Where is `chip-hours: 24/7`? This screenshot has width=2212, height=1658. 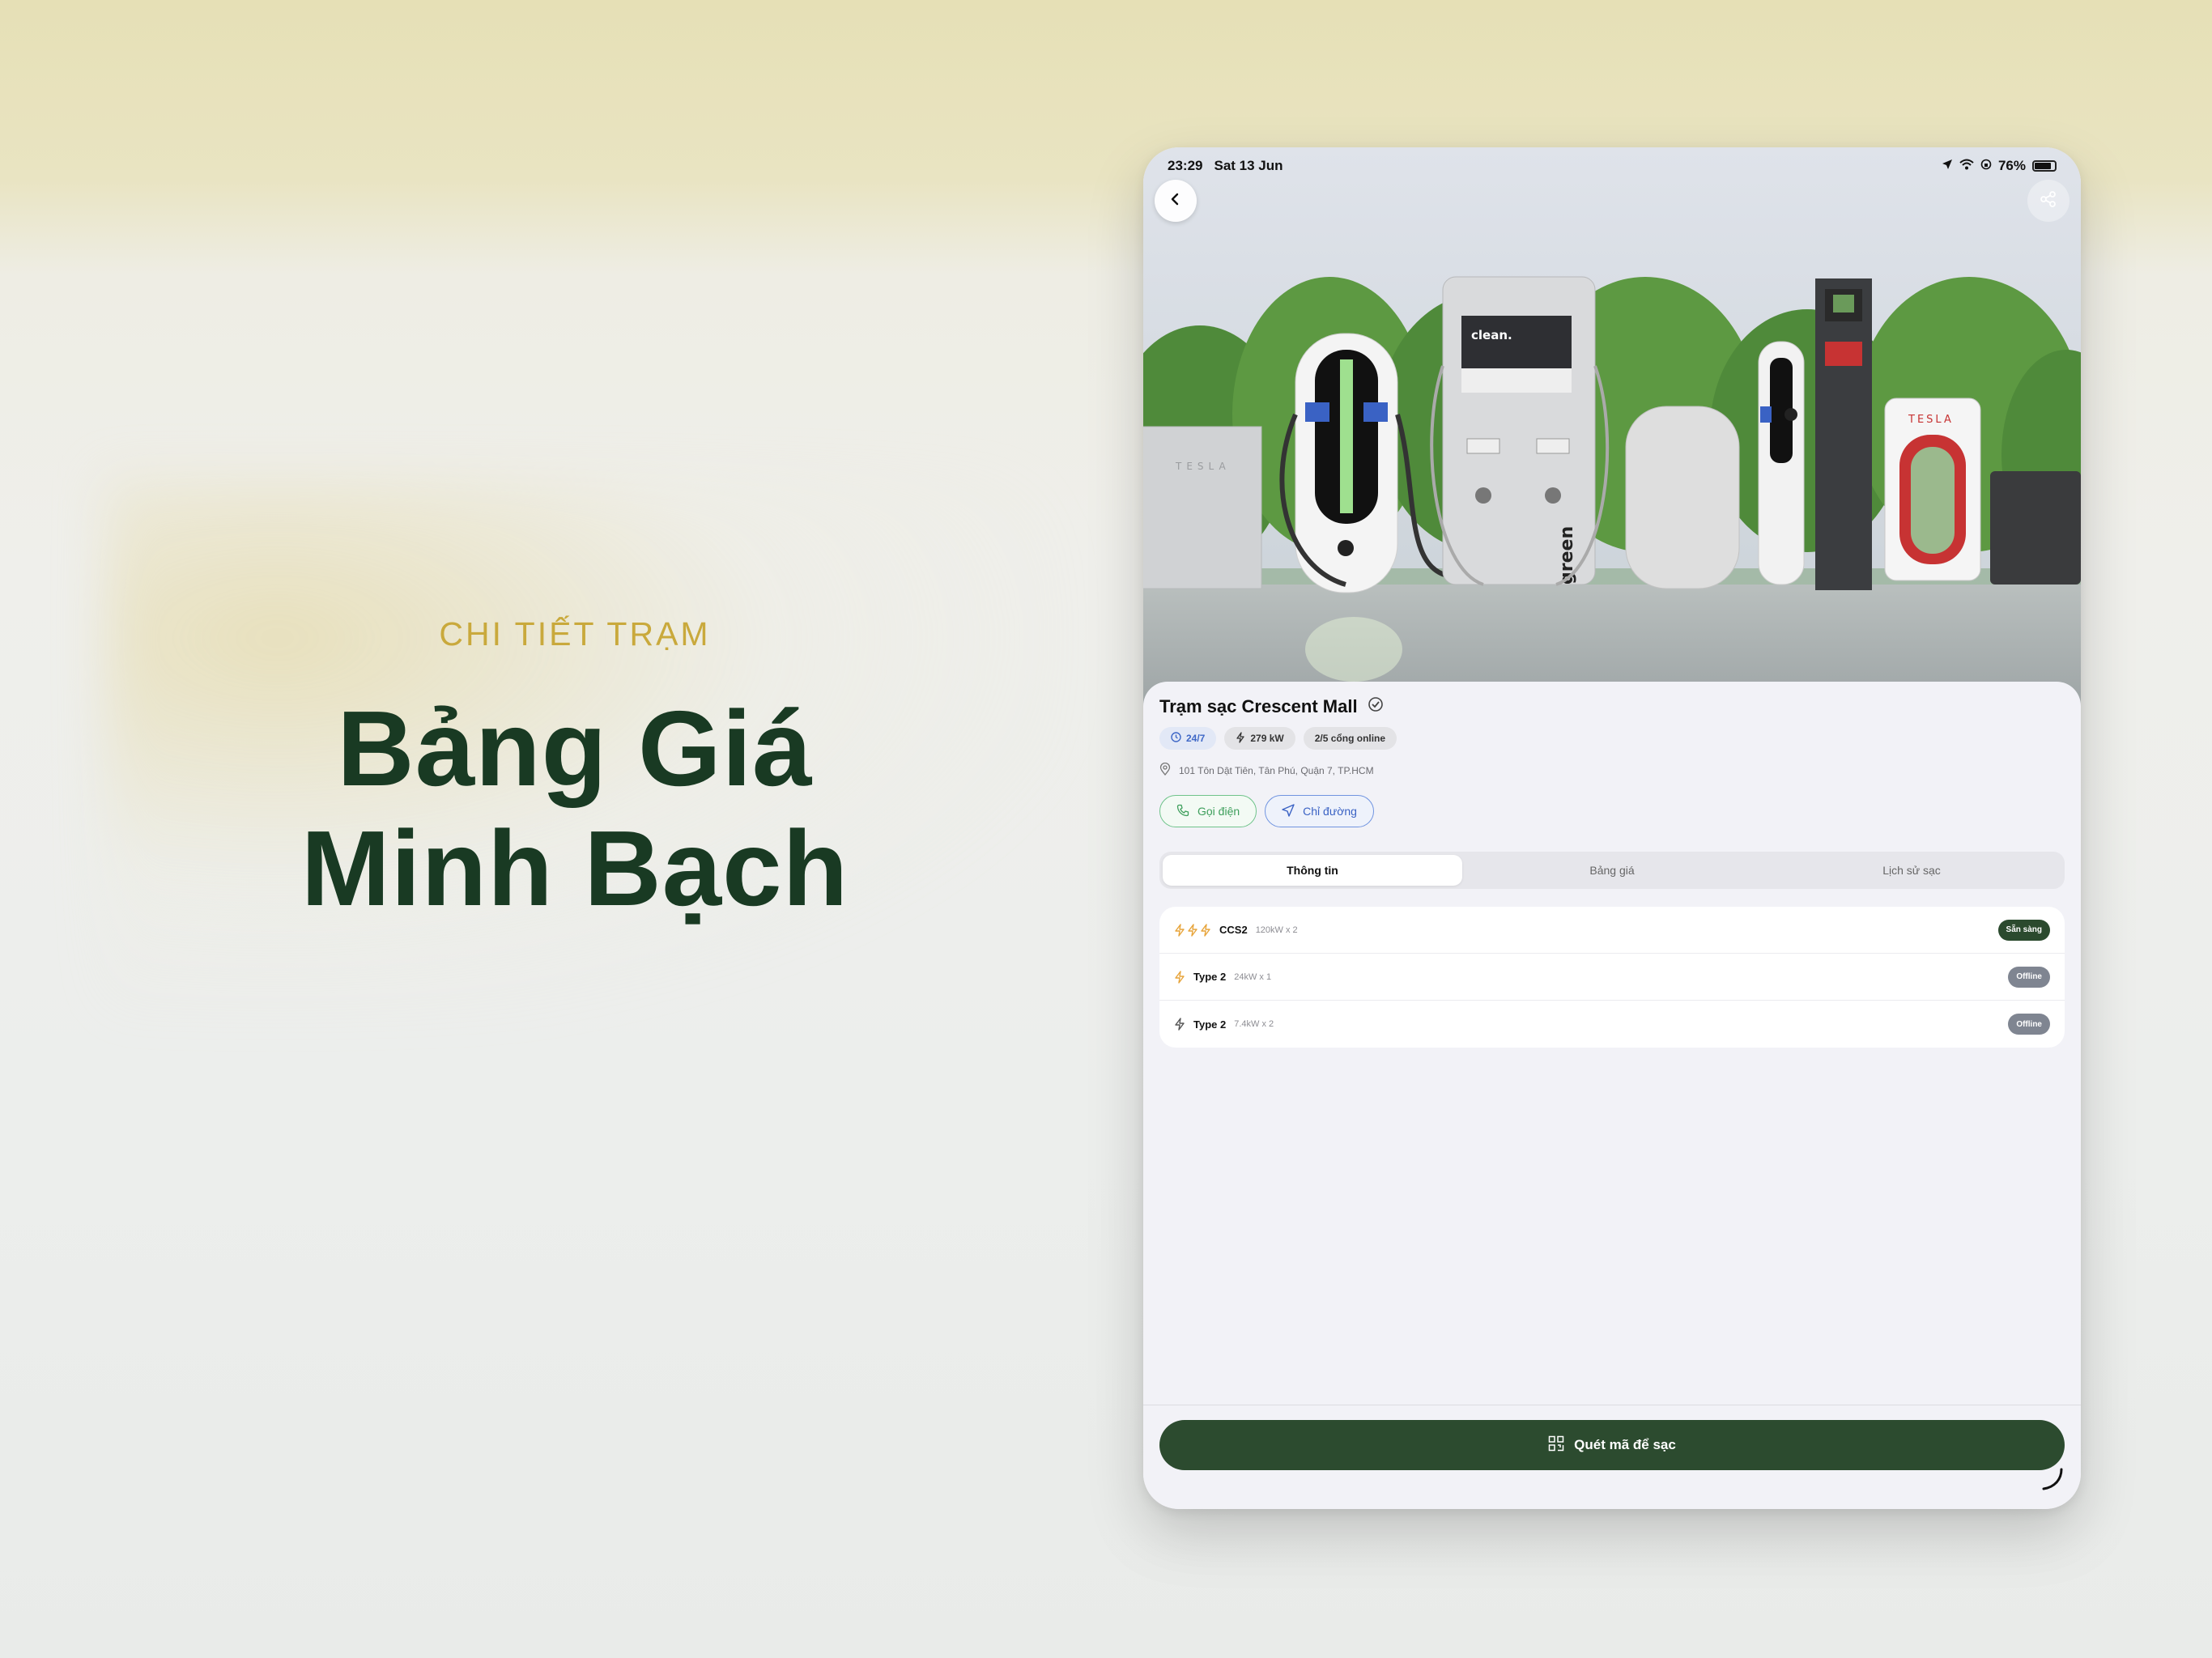 chip-hours: 24/7 is located at coordinates (1188, 738).